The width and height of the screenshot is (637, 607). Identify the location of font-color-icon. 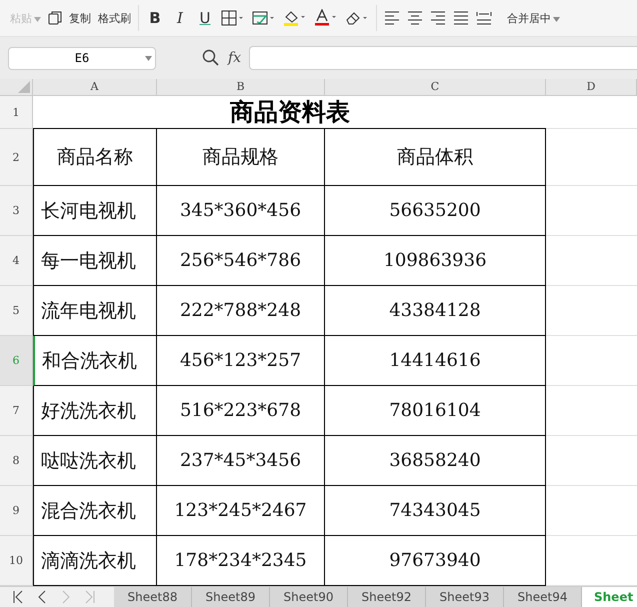
(326, 18).